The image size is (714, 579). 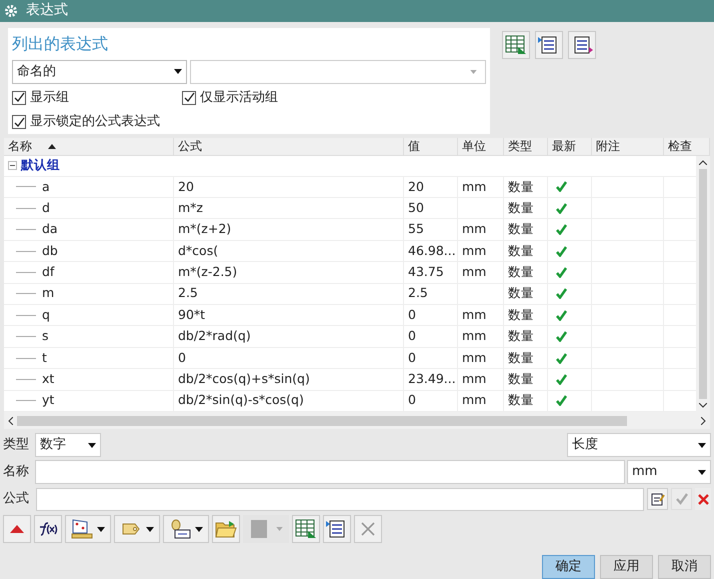 I want to click on dialog-button: 确定, so click(x=568, y=567).